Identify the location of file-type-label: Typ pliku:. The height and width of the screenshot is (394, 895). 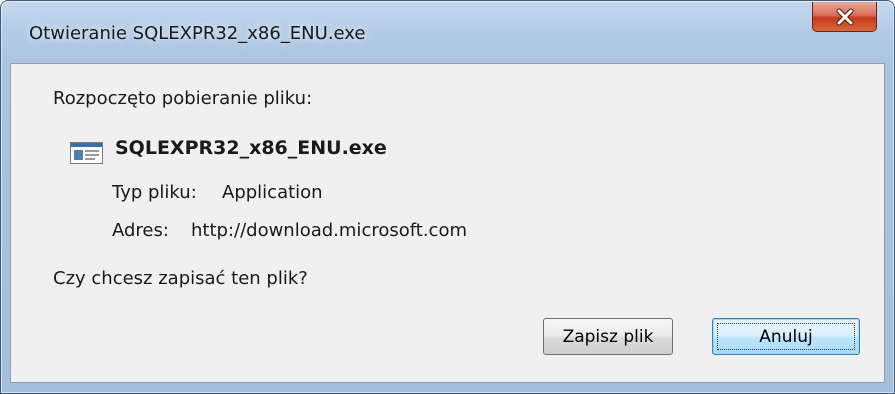
(154, 192).